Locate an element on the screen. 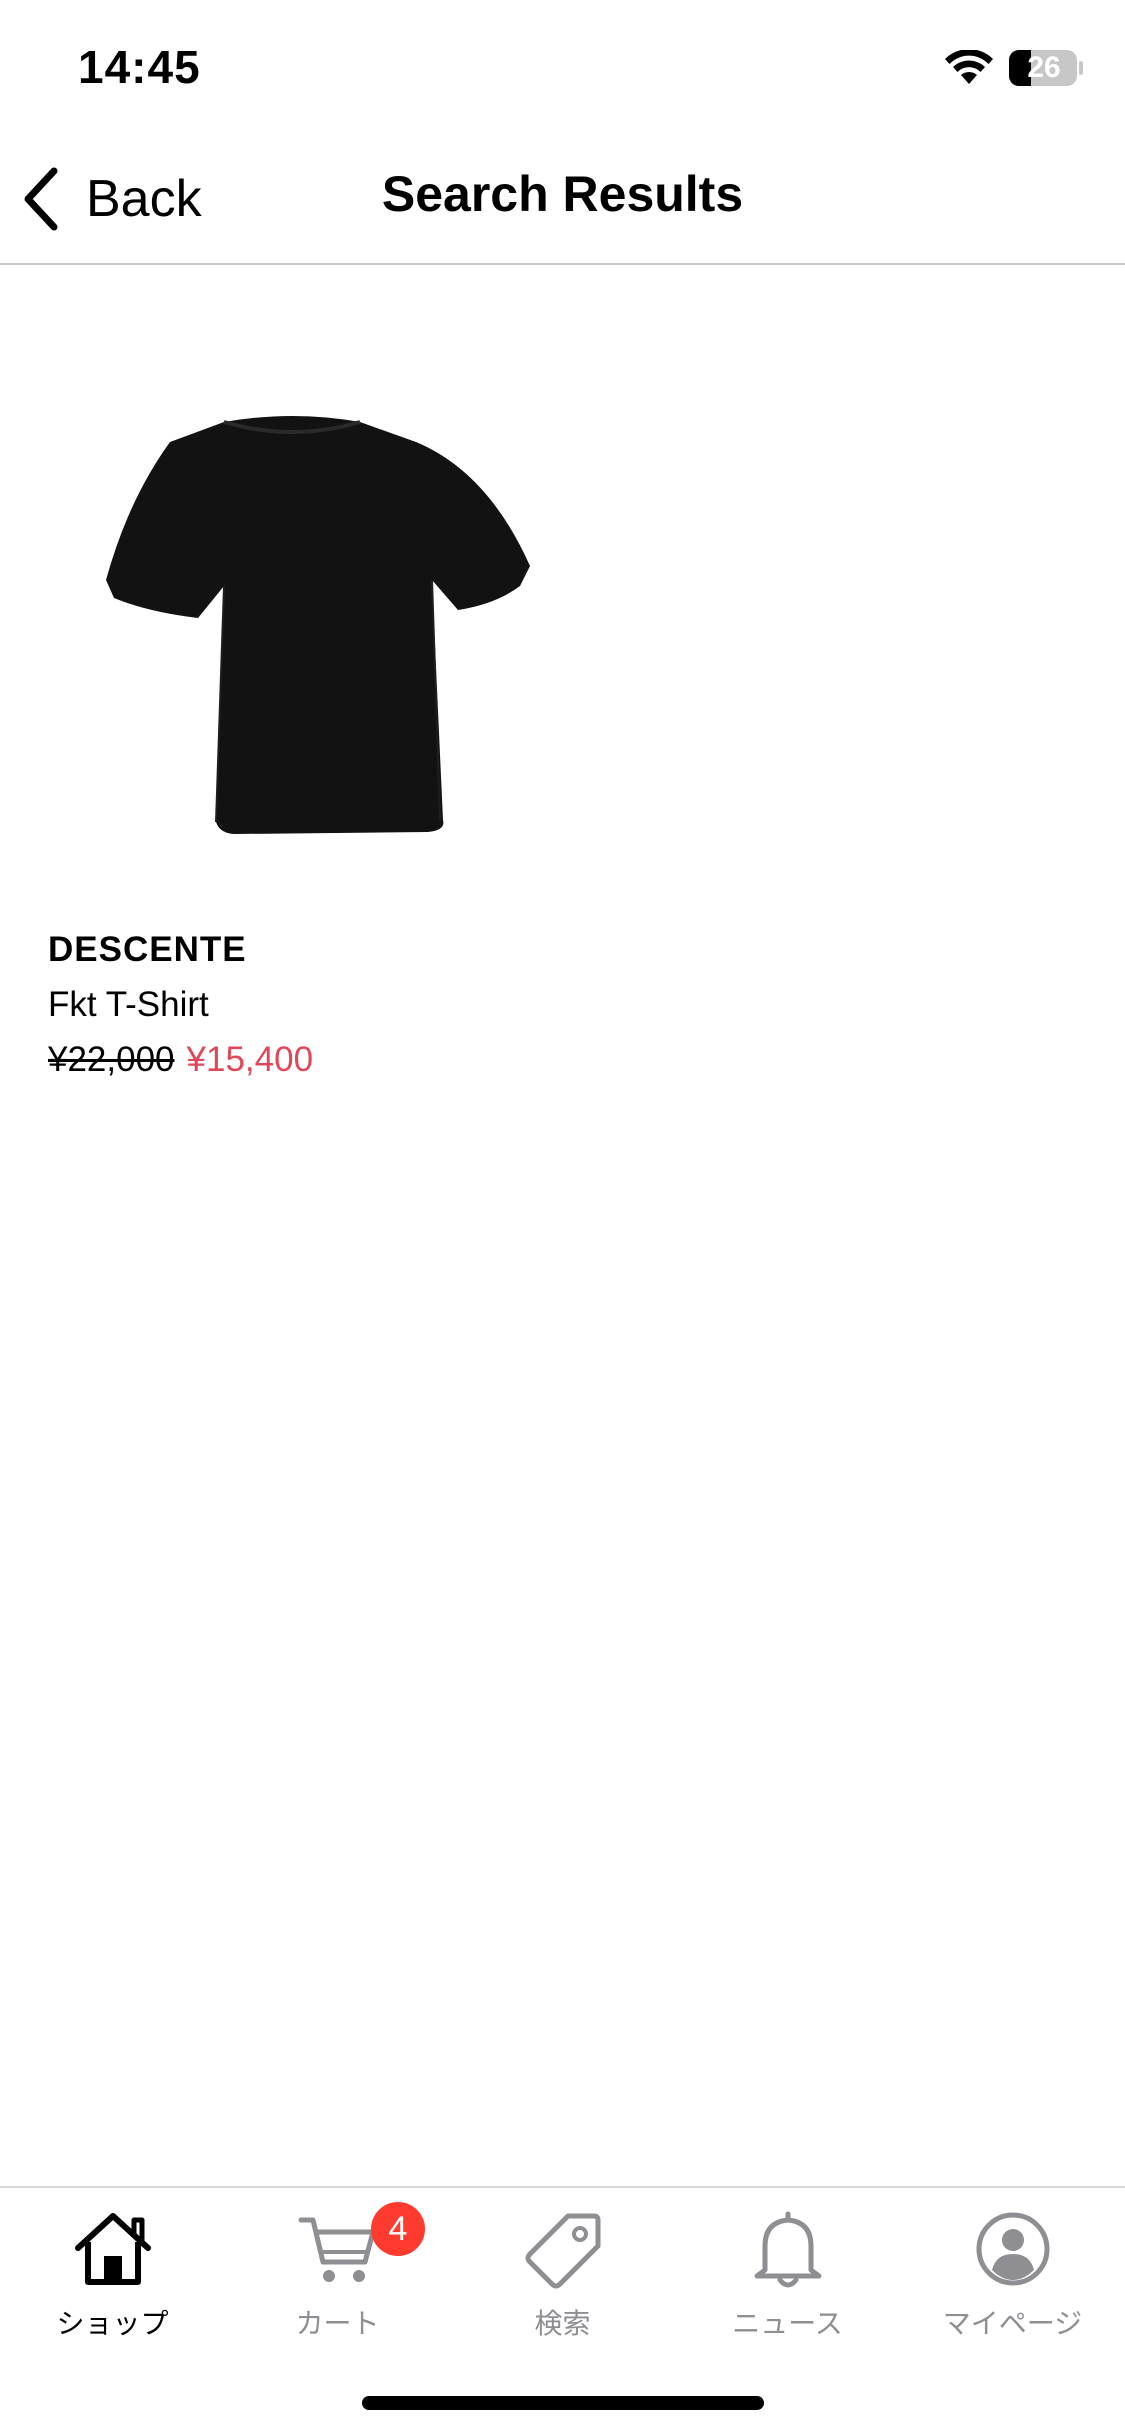 The height and width of the screenshot is (2436, 1125). status-bar: 14:45 26 is located at coordinates (562, 67).